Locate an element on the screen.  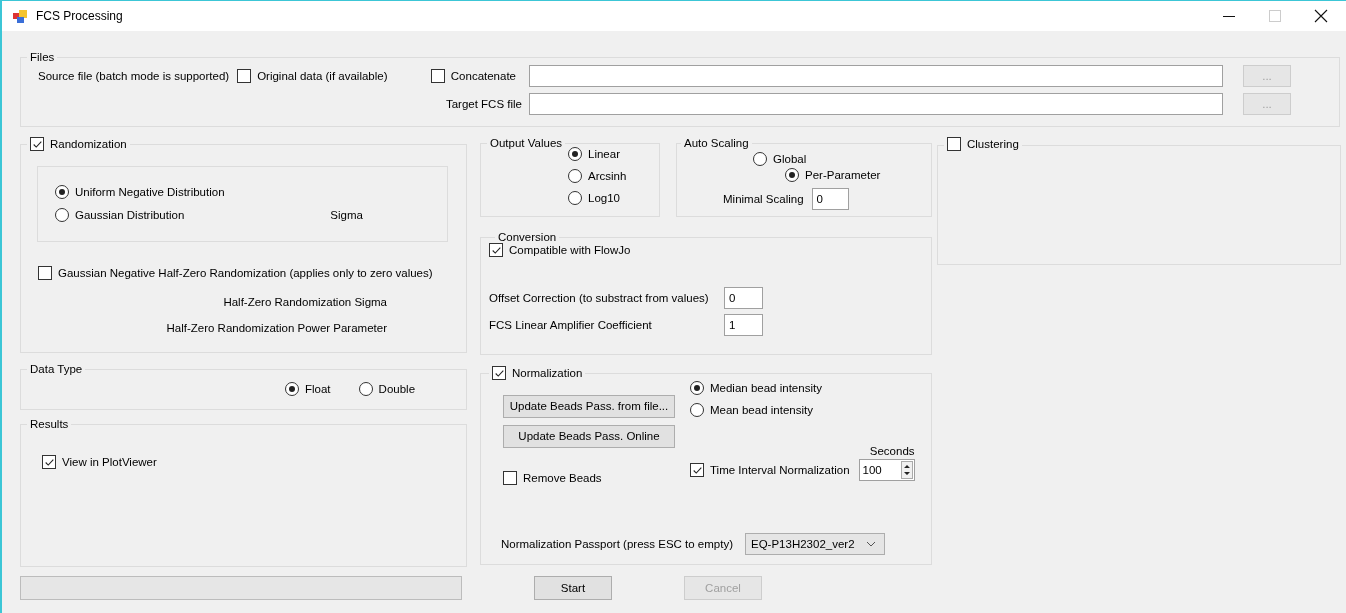
randomization-checkbox: Randomization is located at coordinates (78, 144).